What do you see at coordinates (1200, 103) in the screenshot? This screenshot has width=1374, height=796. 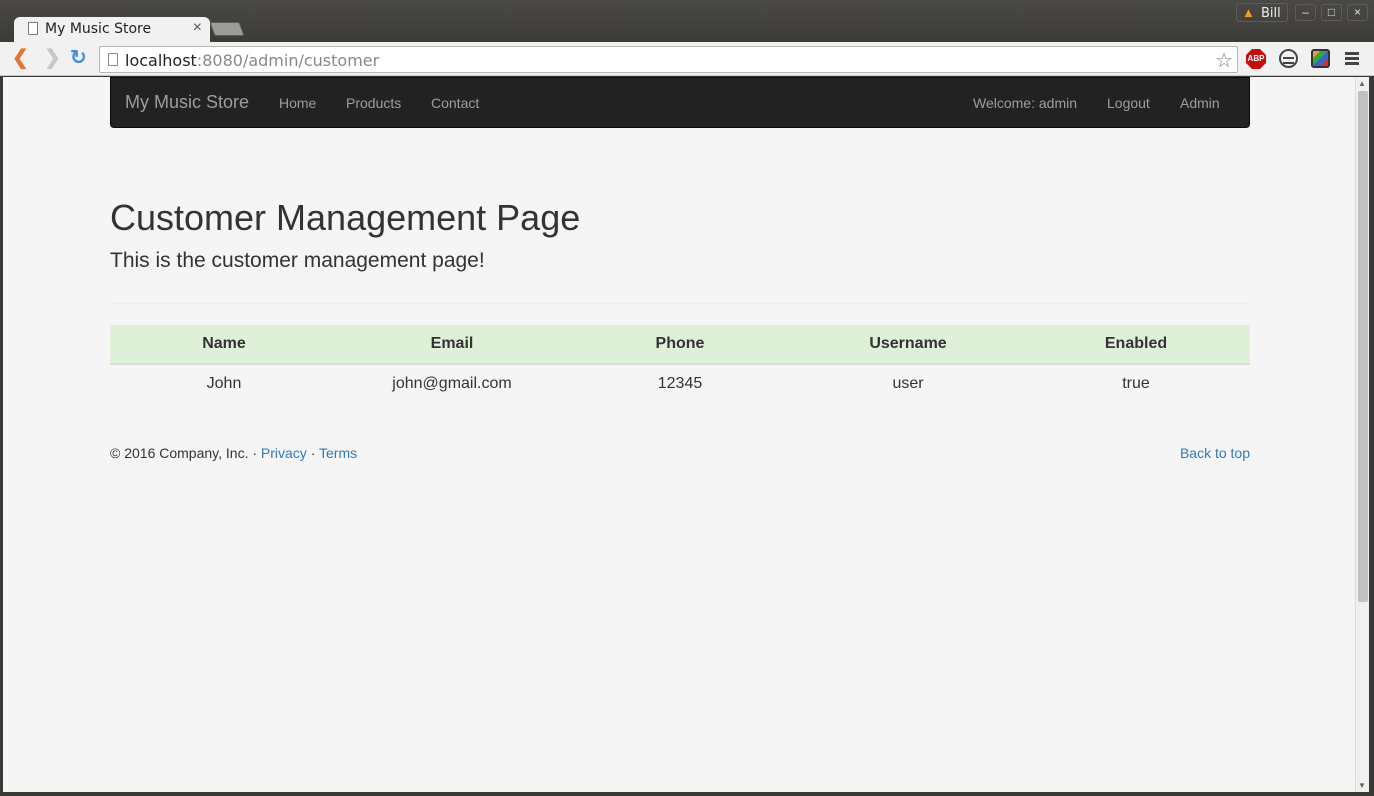 I see `nav-admin: Admin` at bounding box center [1200, 103].